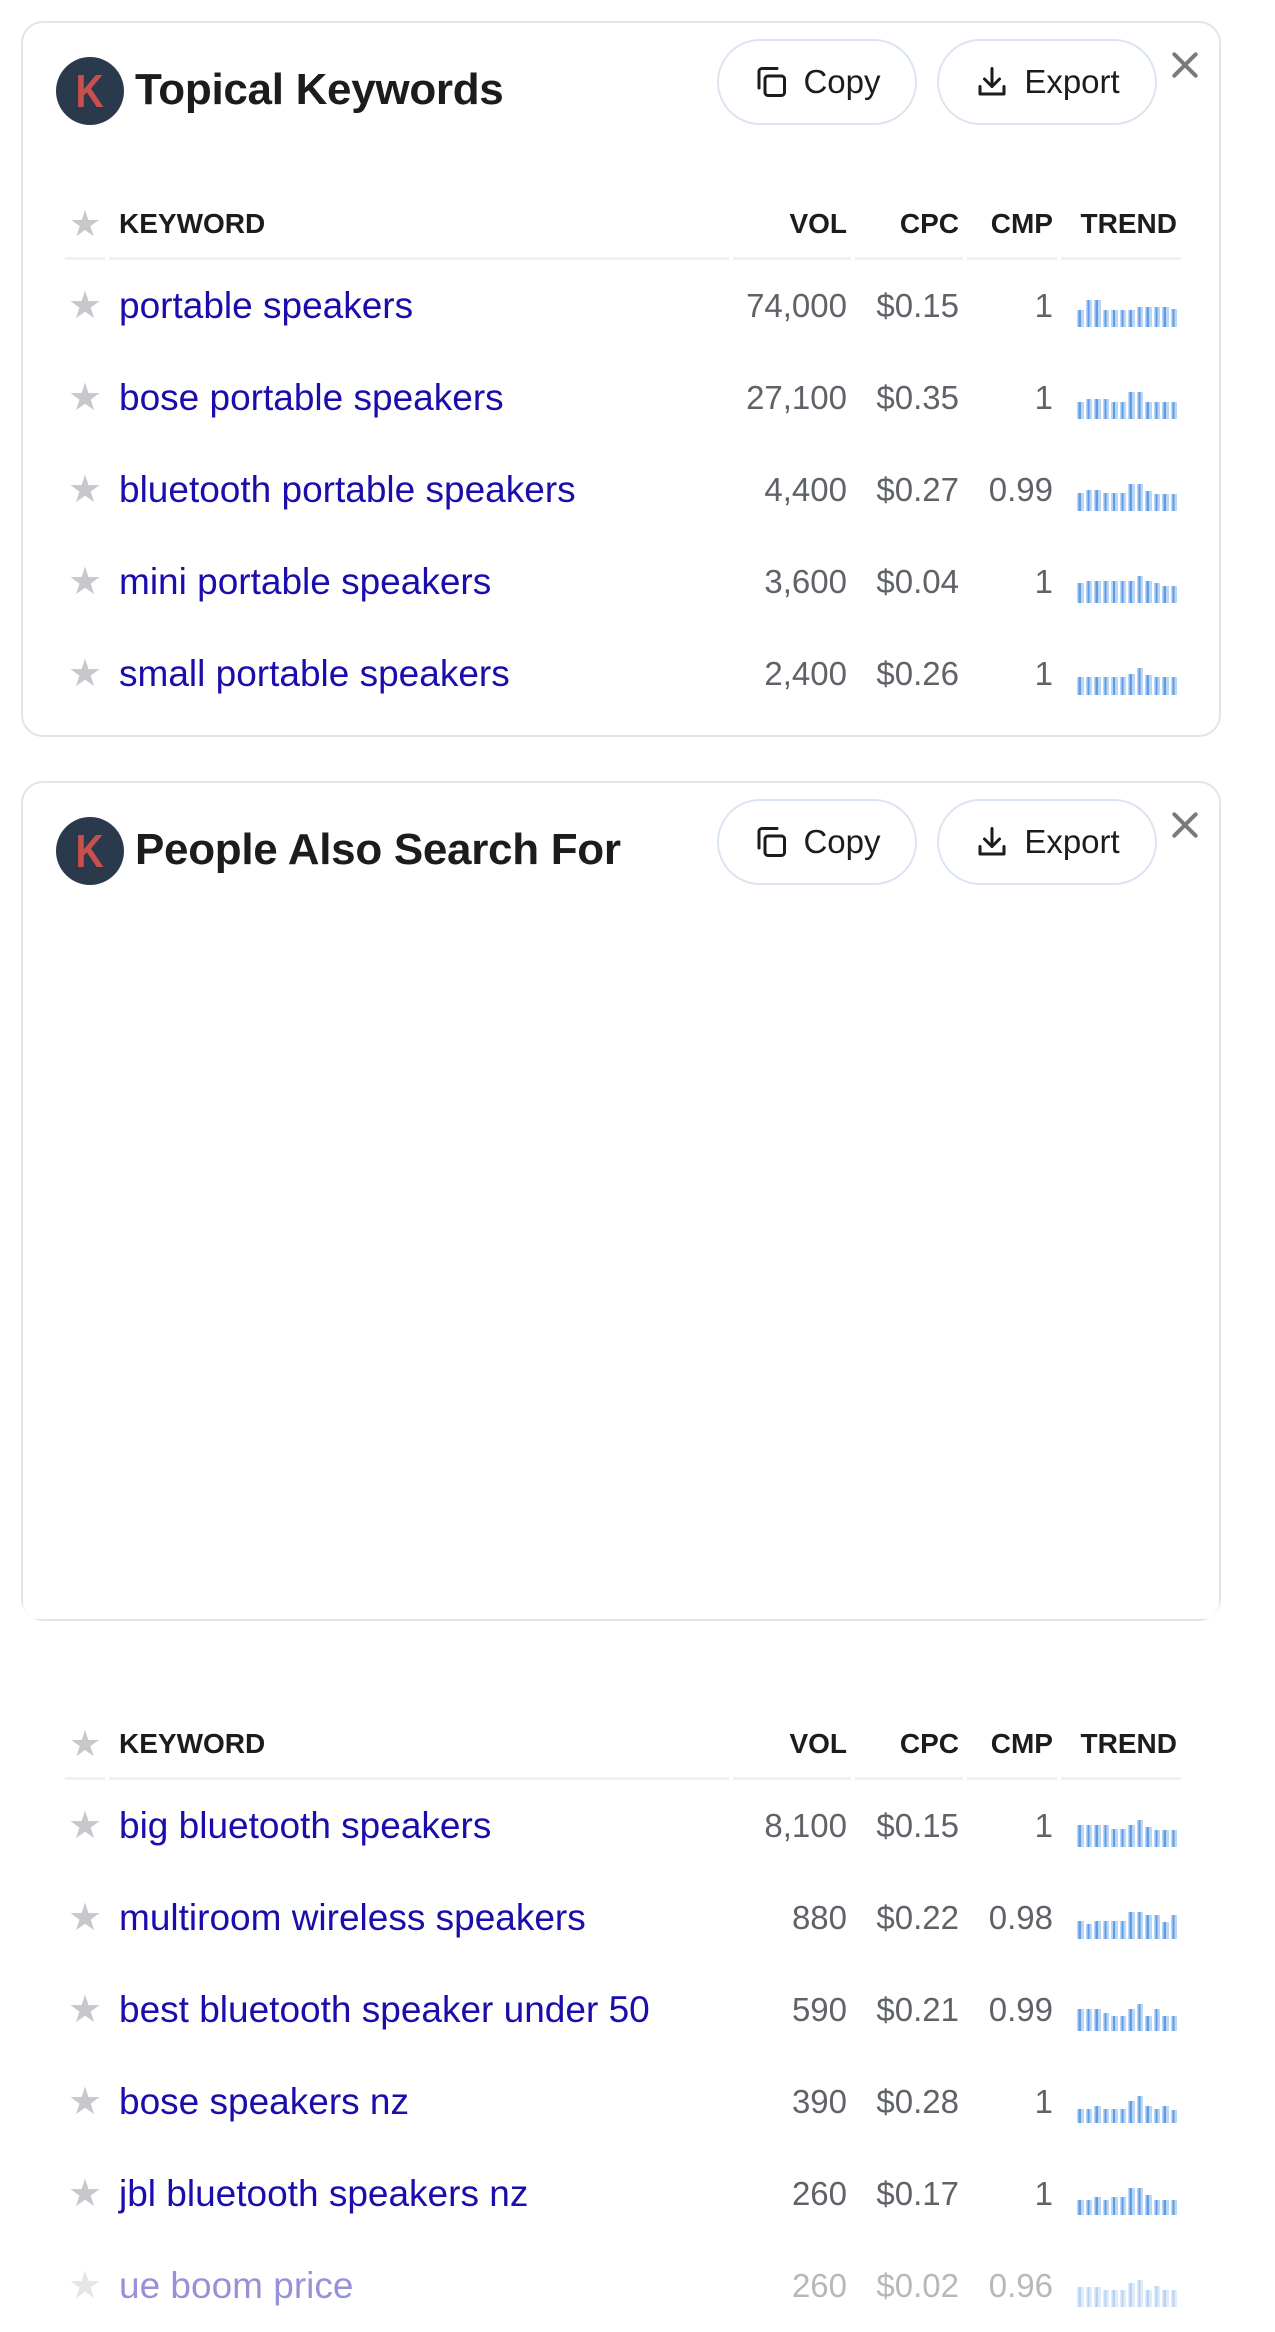  Describe the element at coordinates (1043, 2101) in the screenshot. I see `competition-value: 1` at that location.